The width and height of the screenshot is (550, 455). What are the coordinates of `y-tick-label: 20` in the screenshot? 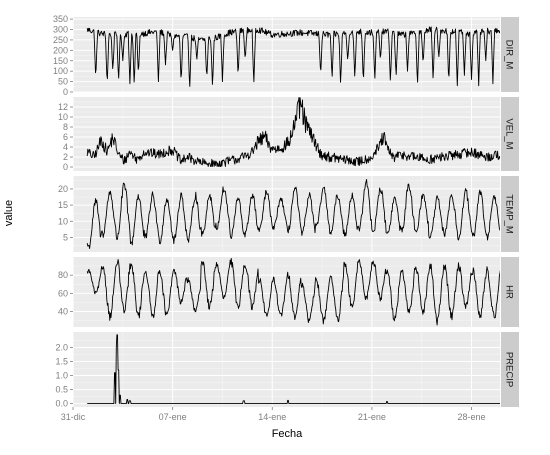 It's located at (63, 189).